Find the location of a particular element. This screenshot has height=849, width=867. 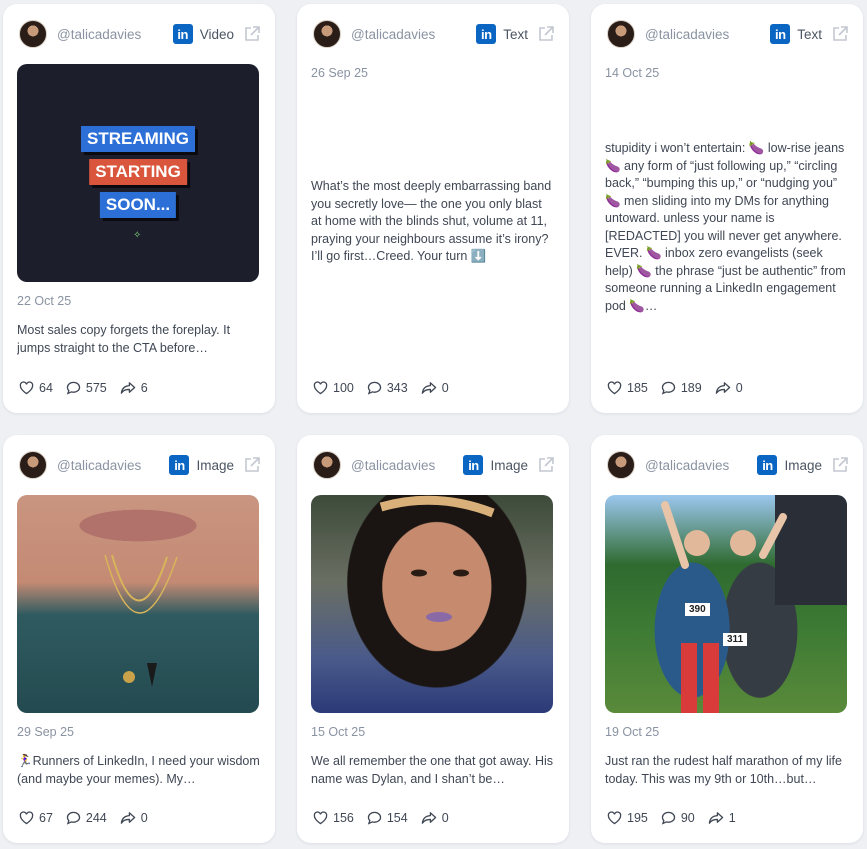

comments-count: 343 is located at coordinates (397, 388).